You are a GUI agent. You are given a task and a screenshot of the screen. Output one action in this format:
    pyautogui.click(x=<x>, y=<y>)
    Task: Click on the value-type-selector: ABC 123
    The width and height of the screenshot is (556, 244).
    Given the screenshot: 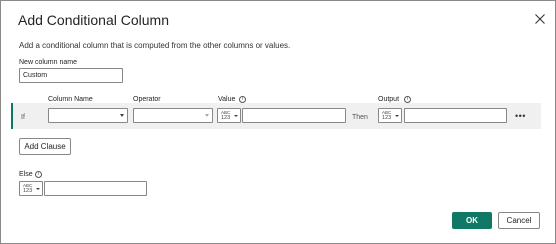 What is the action you would take?
    pyautogui.click(x=229, y=115)
    